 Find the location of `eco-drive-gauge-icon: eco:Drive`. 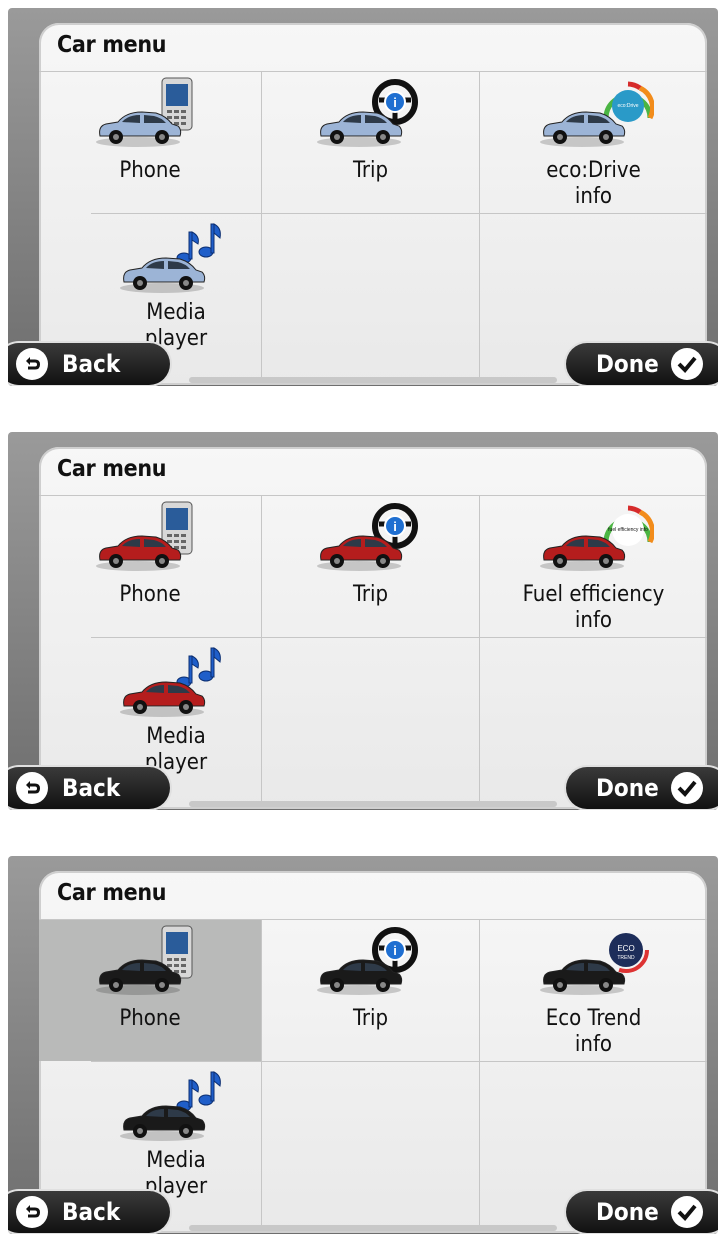

eco-drive-gauge-icon: eco:Drive is located at coordinates (594, 115).